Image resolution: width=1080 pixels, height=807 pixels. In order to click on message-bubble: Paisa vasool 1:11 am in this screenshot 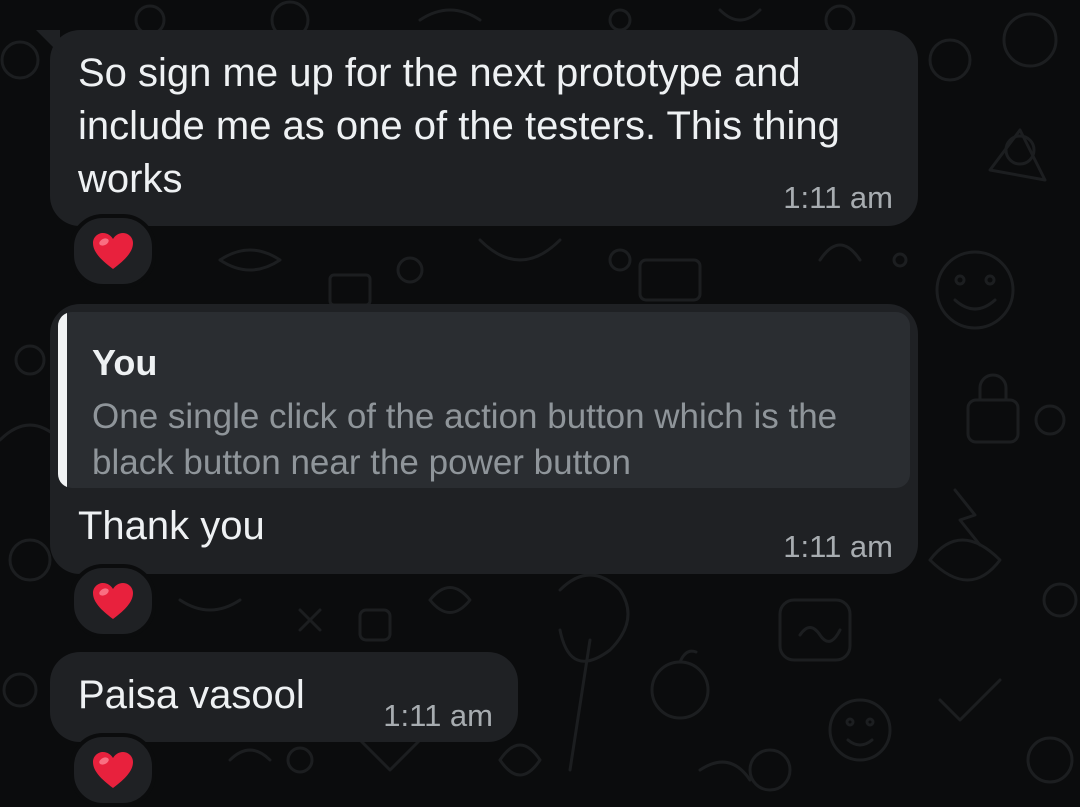, I will do `click(284, 697)`.